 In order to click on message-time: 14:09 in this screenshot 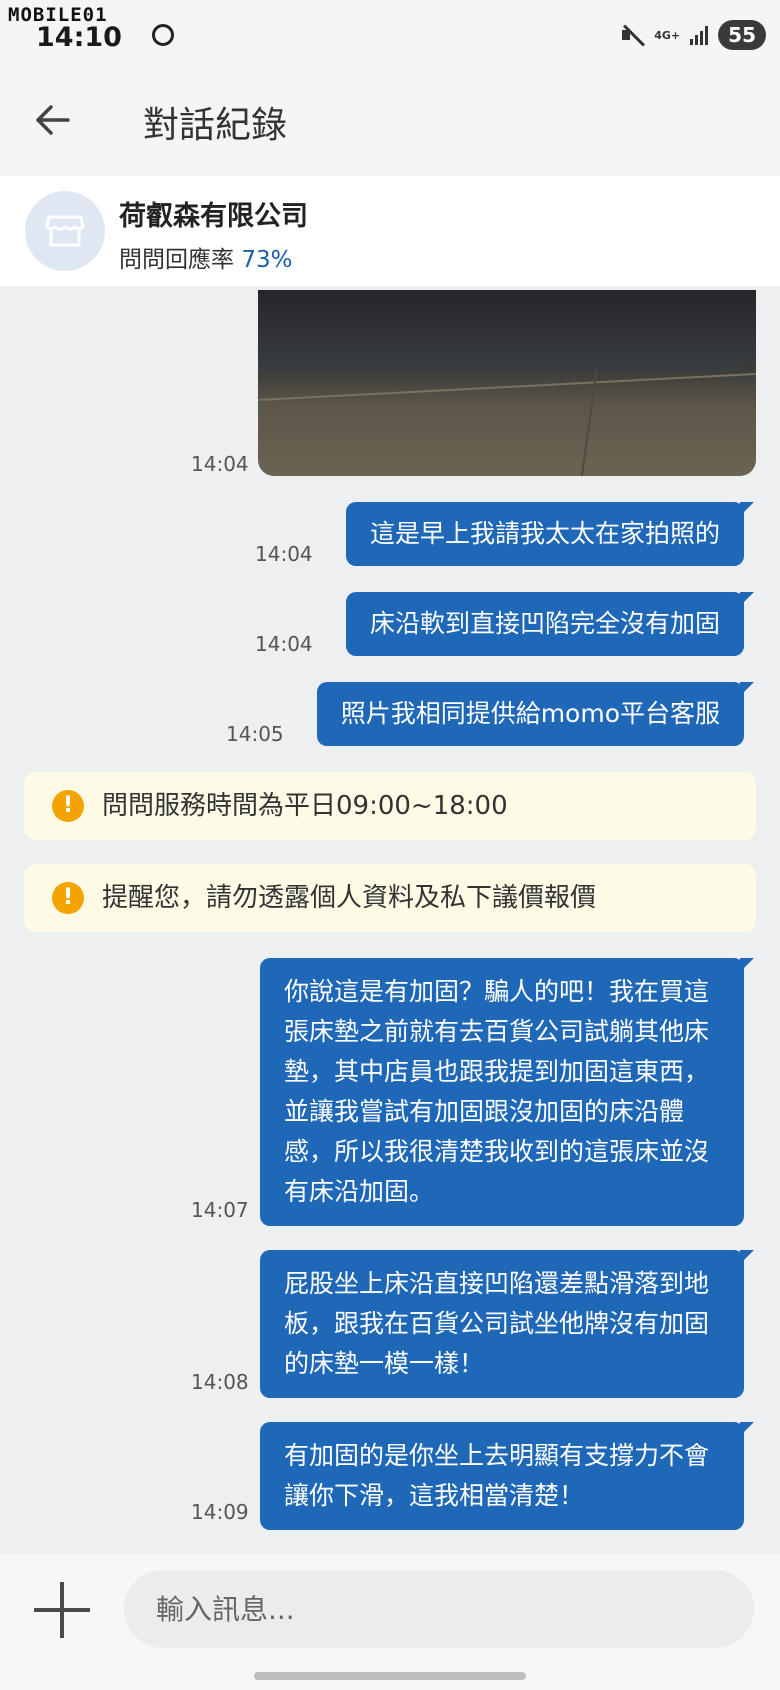, I will do `click(220, 1512)`.